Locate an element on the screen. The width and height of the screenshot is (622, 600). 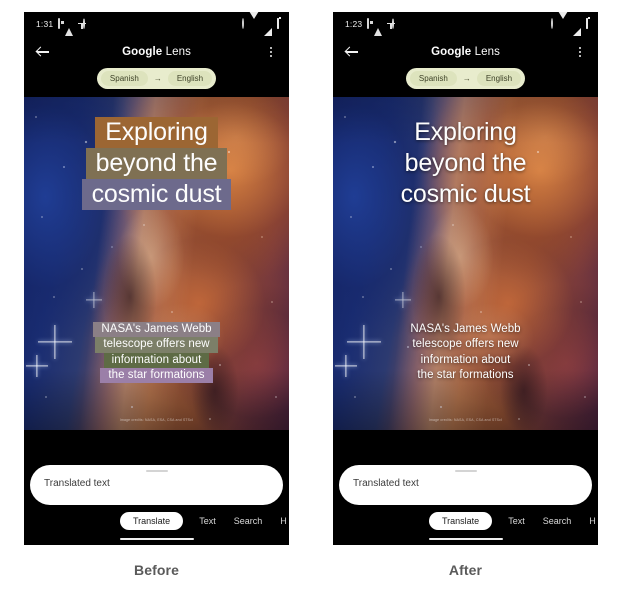
status-time: 1:23 is located at coordinates (354, 24).